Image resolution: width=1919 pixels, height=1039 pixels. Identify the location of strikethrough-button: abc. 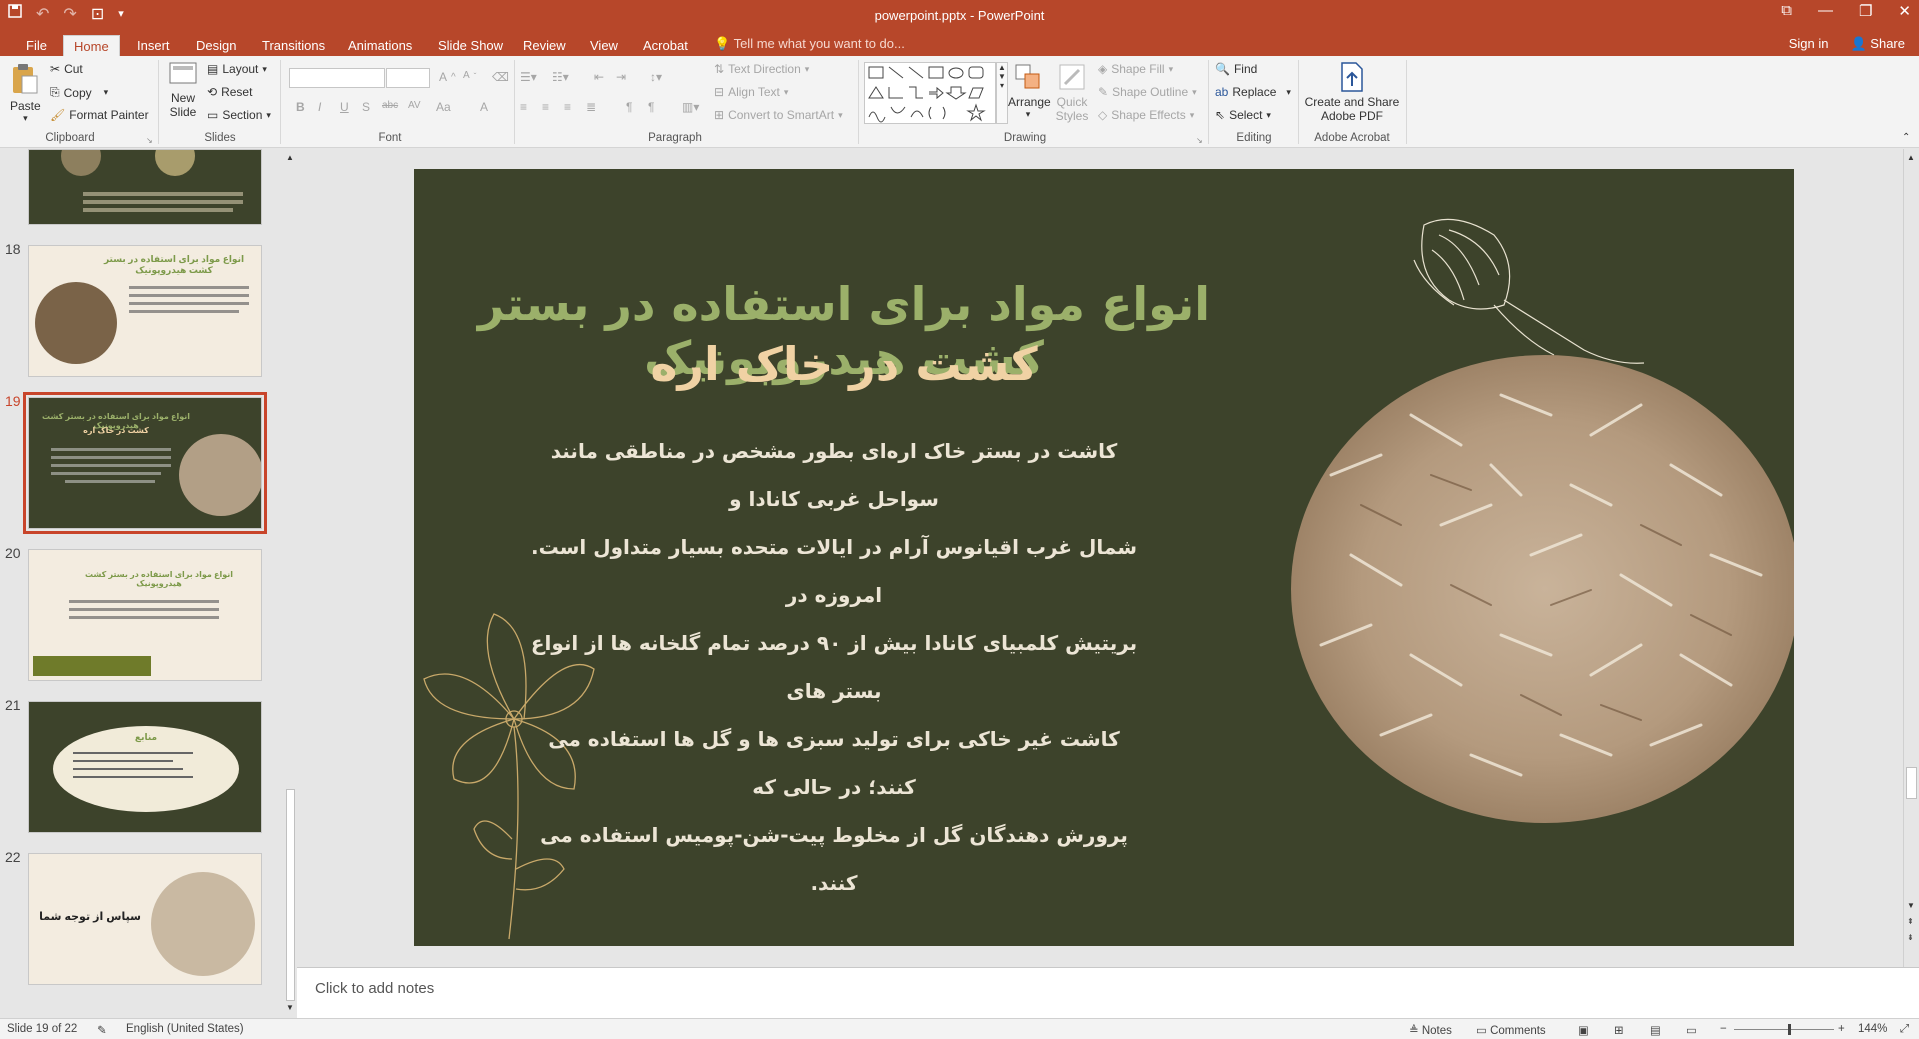
(390, 105).